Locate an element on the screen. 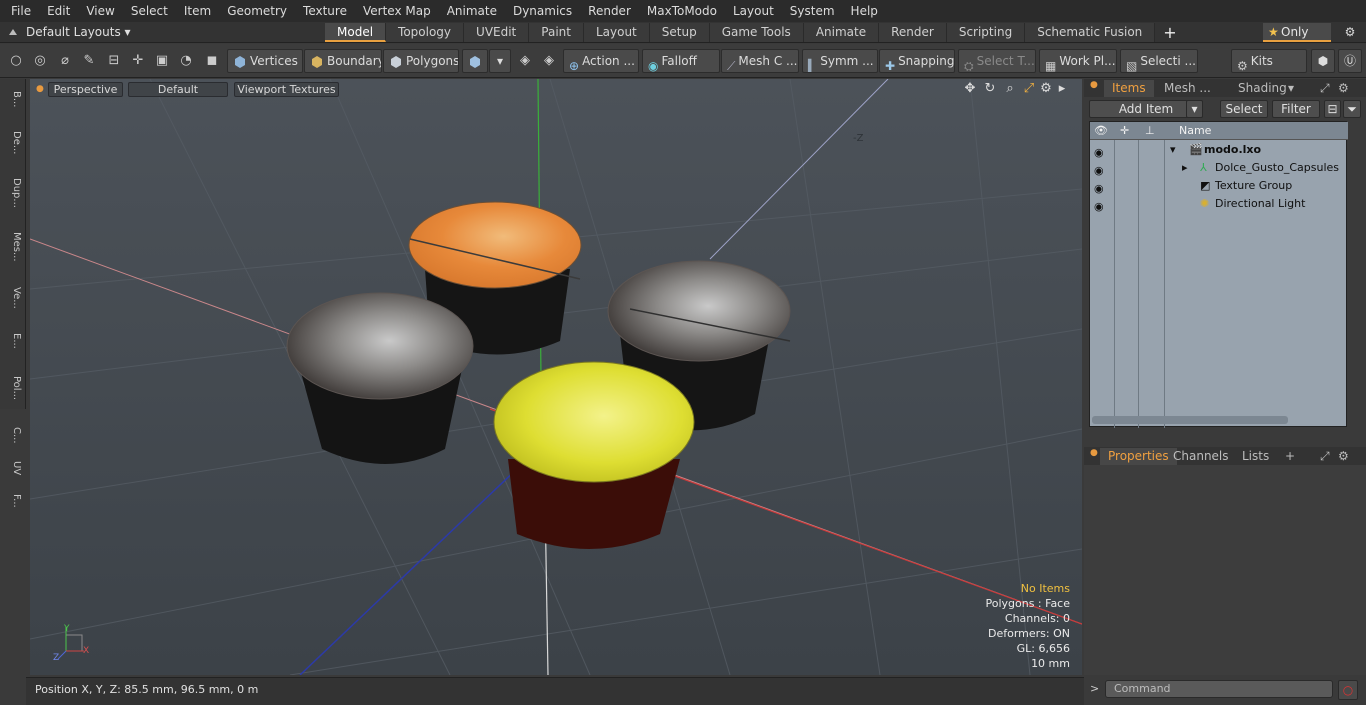 The width and height of the screenshot is (1366, 705). falloff-button: ◉ Falloff is located at coordinates (681, 61).